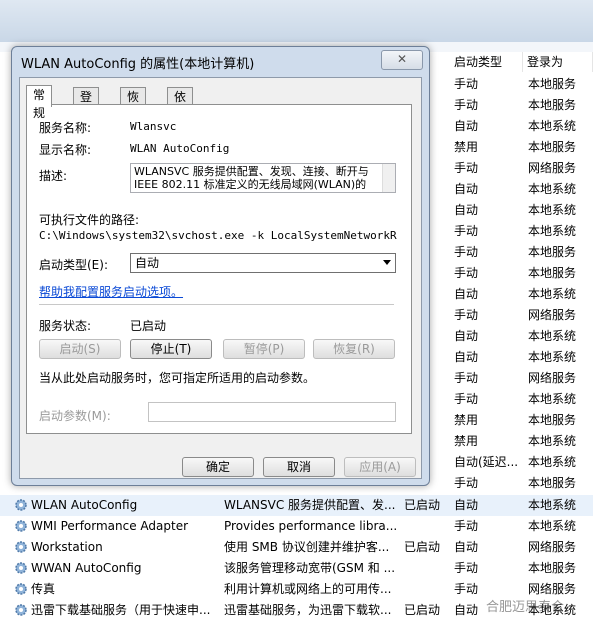 The image size is (593, 628). I want to click on service-name-cell: WMI Performance Adapter, so click(110, 526).